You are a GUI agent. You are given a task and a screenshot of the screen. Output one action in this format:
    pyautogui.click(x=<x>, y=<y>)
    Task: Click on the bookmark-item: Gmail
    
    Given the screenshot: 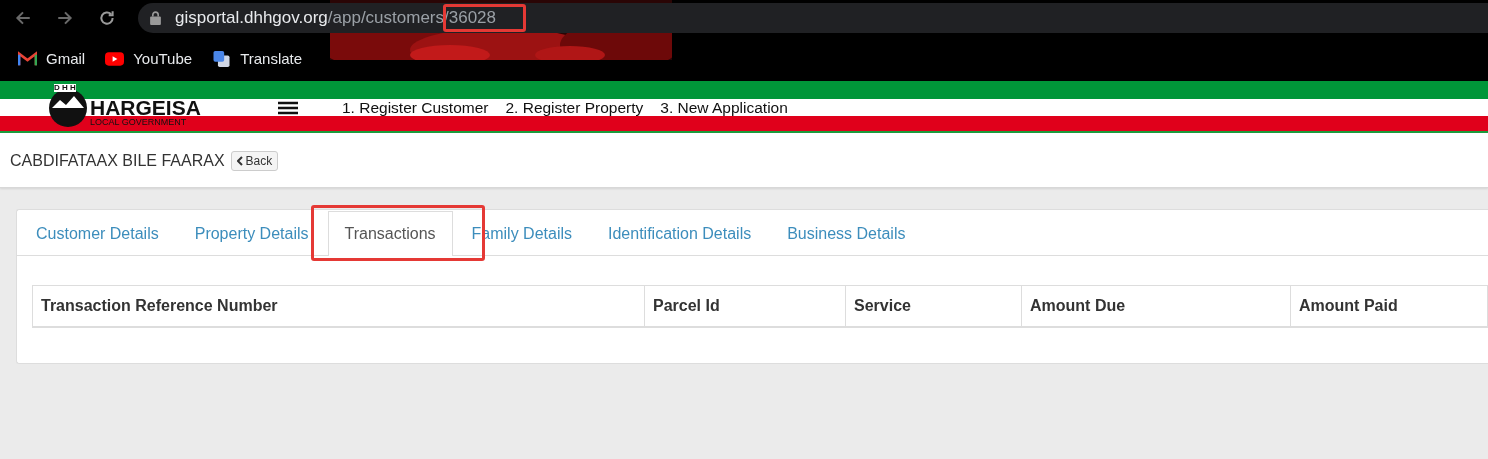 What is the action you would take?
    pyautogui.click(x=52, y=58)
    